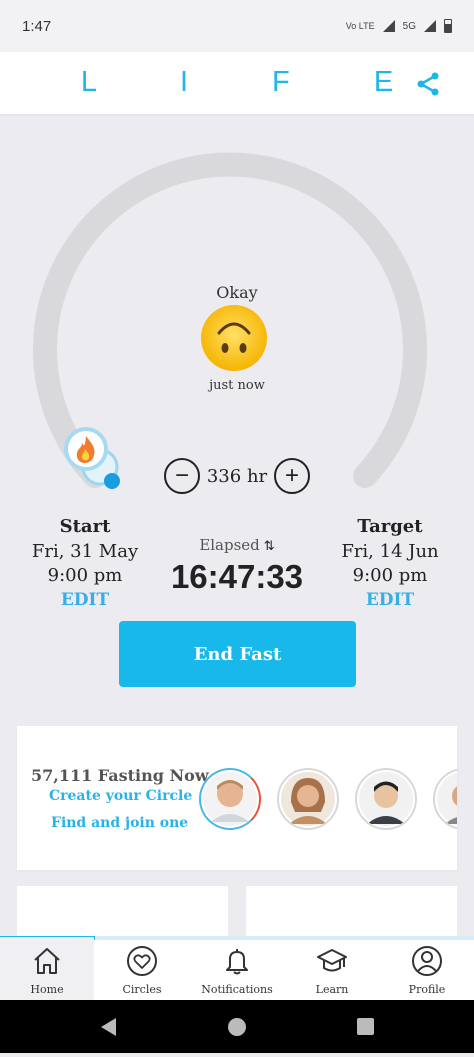  What do you see at coordinates (237, 292) in the screenshot?
I see `mood-label: Okay` at bounding box center [237, 292].